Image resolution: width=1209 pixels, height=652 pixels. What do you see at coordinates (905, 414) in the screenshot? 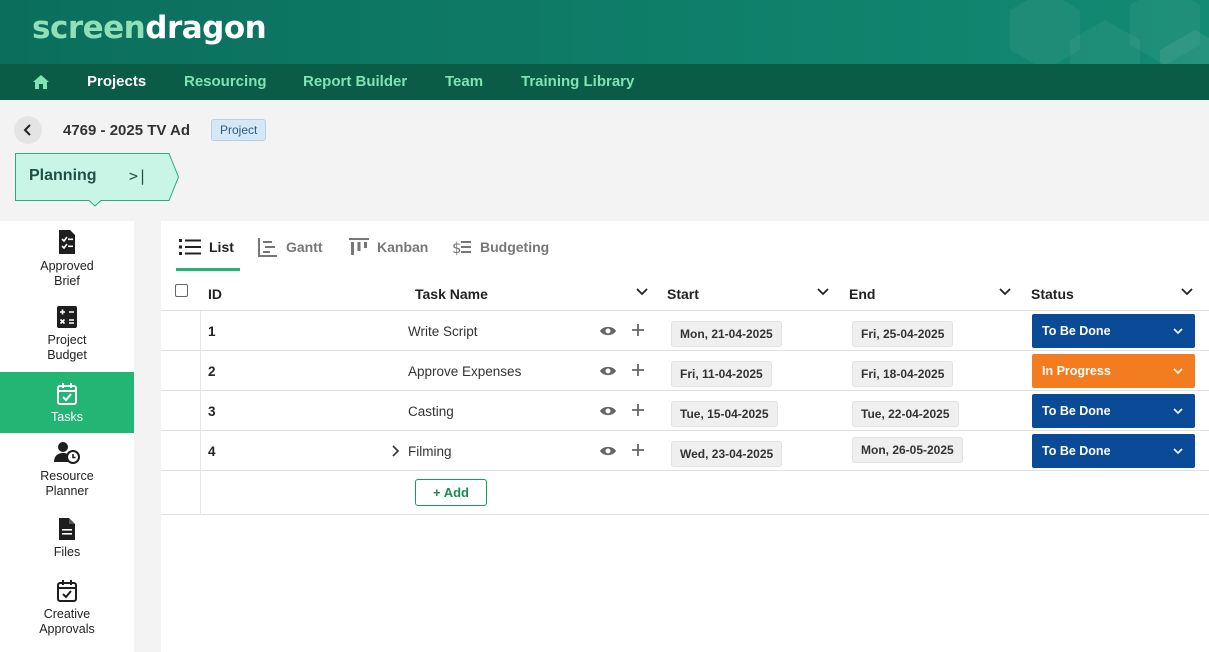
I see `end-date-field: Tue, 22-04-2025` at bounding box center [905, 414].